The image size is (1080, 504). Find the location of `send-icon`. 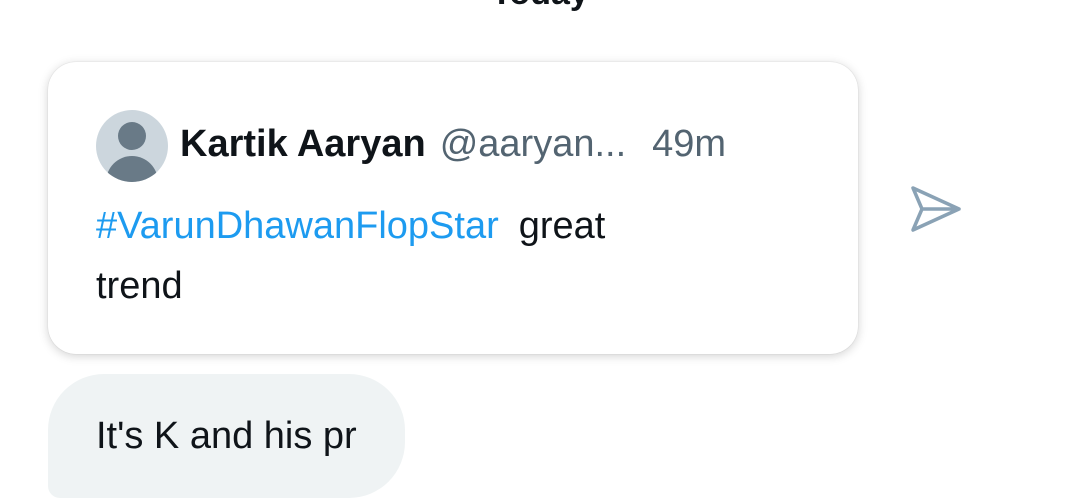

send-icon is located at coordinates (936, 209).